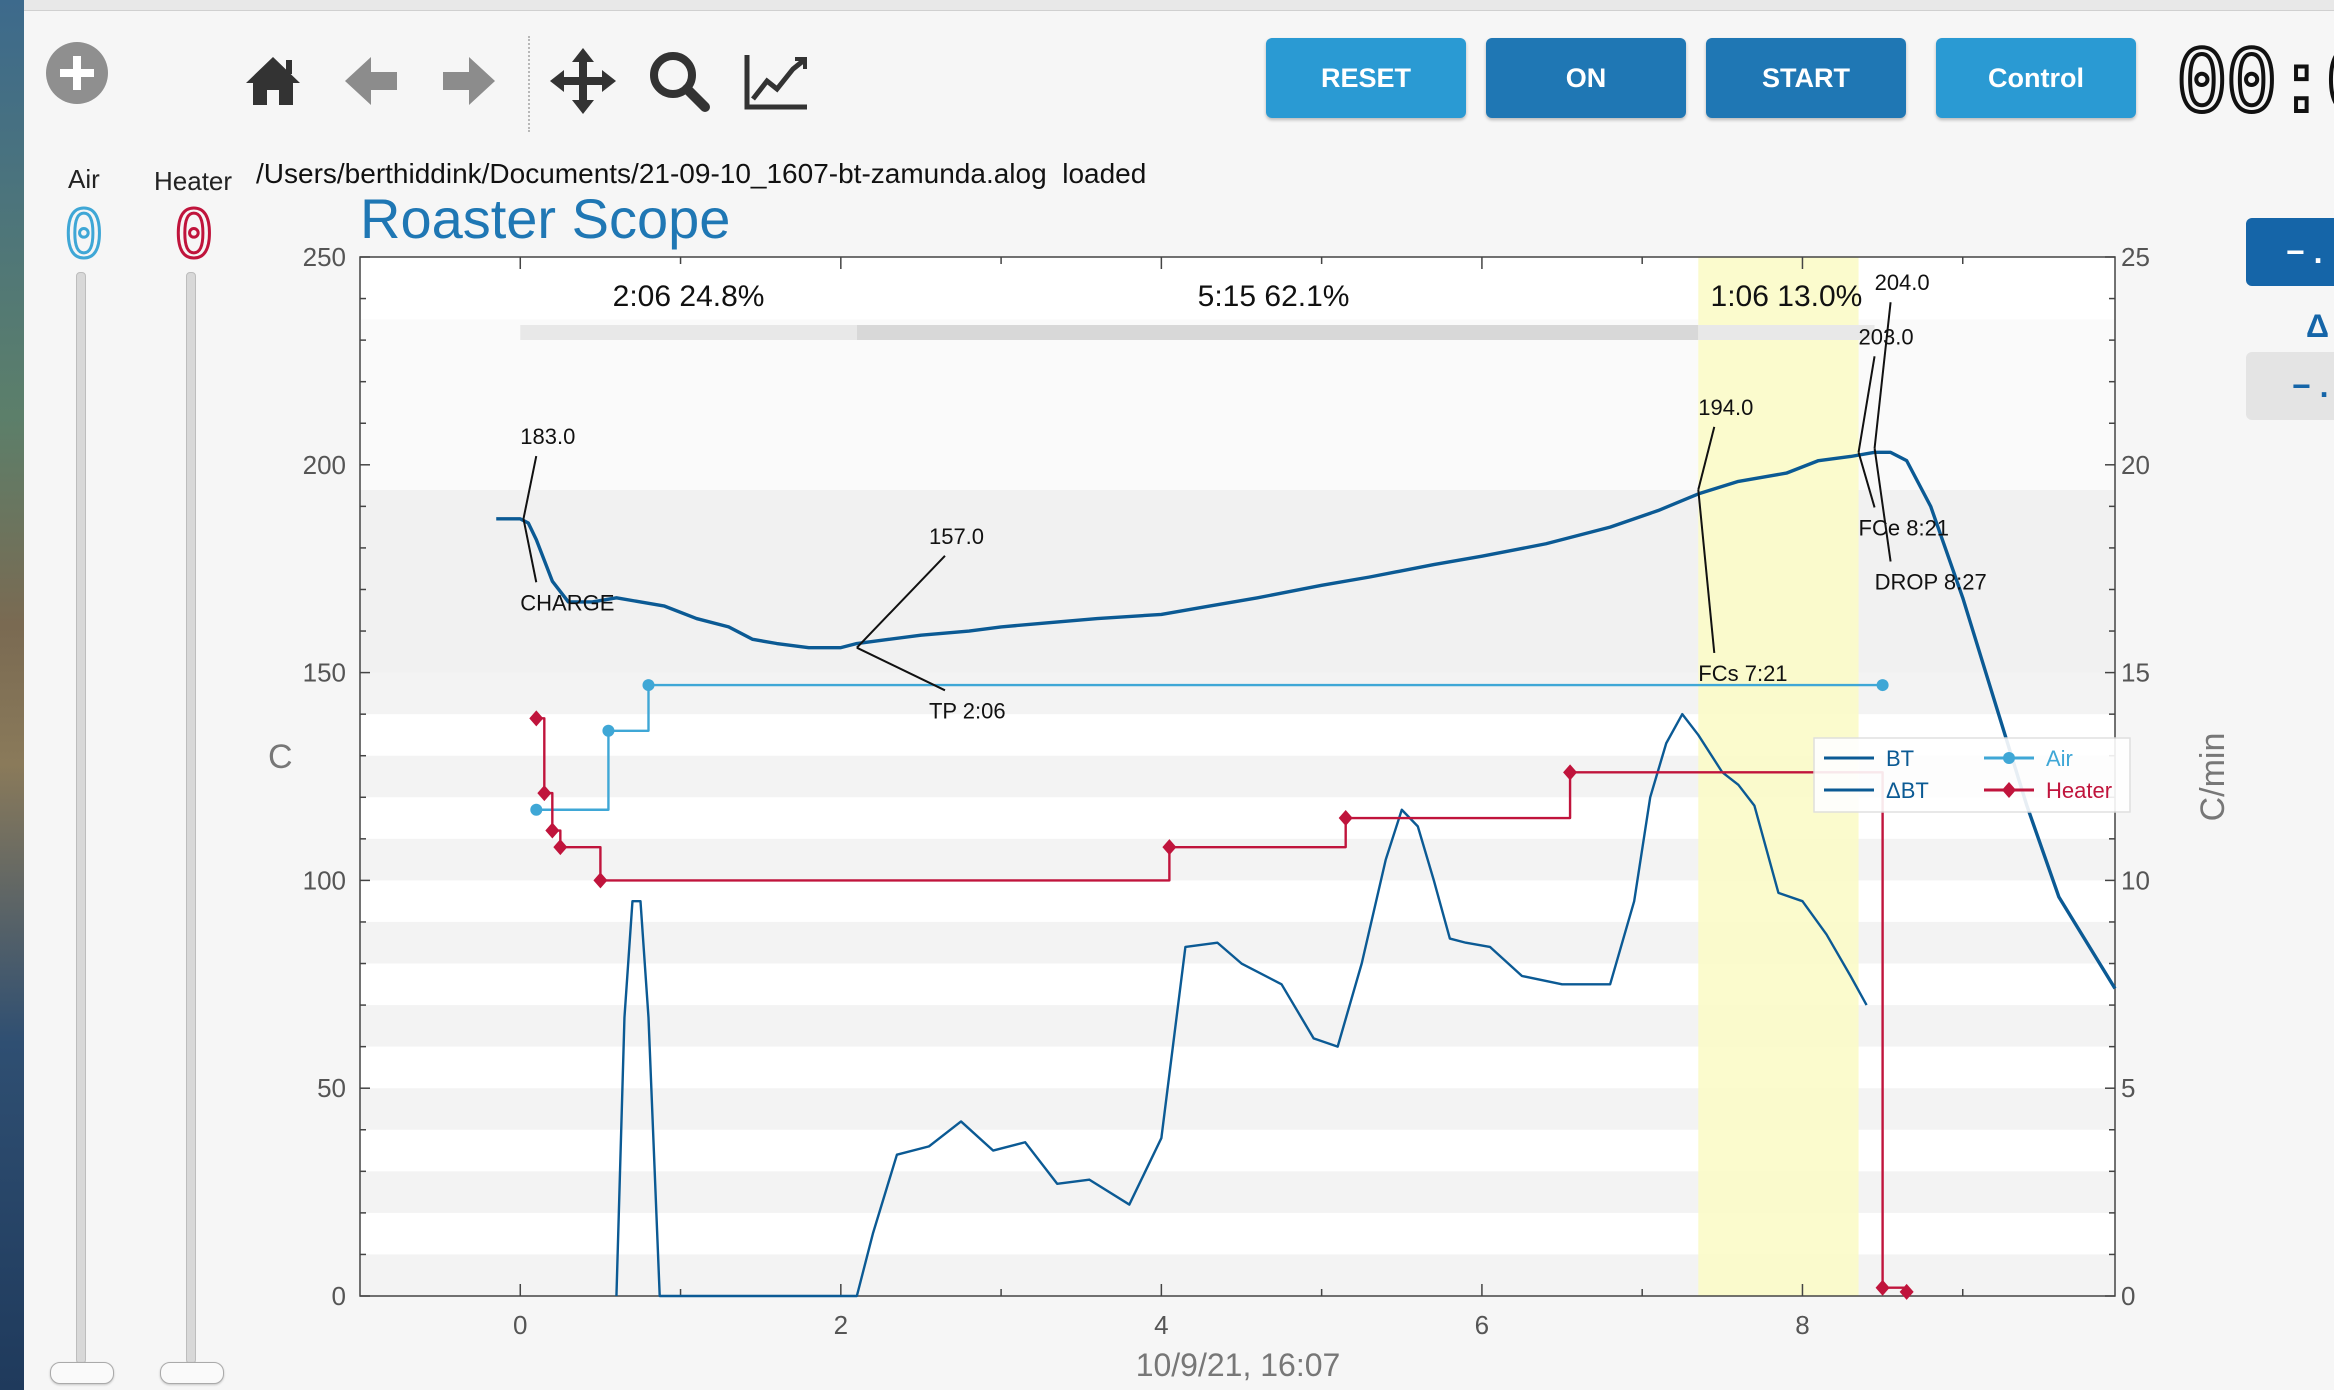  Describe the element at coordinates (956, 536) in the screenshot. I see `annotation-label: 157.0` at that location.